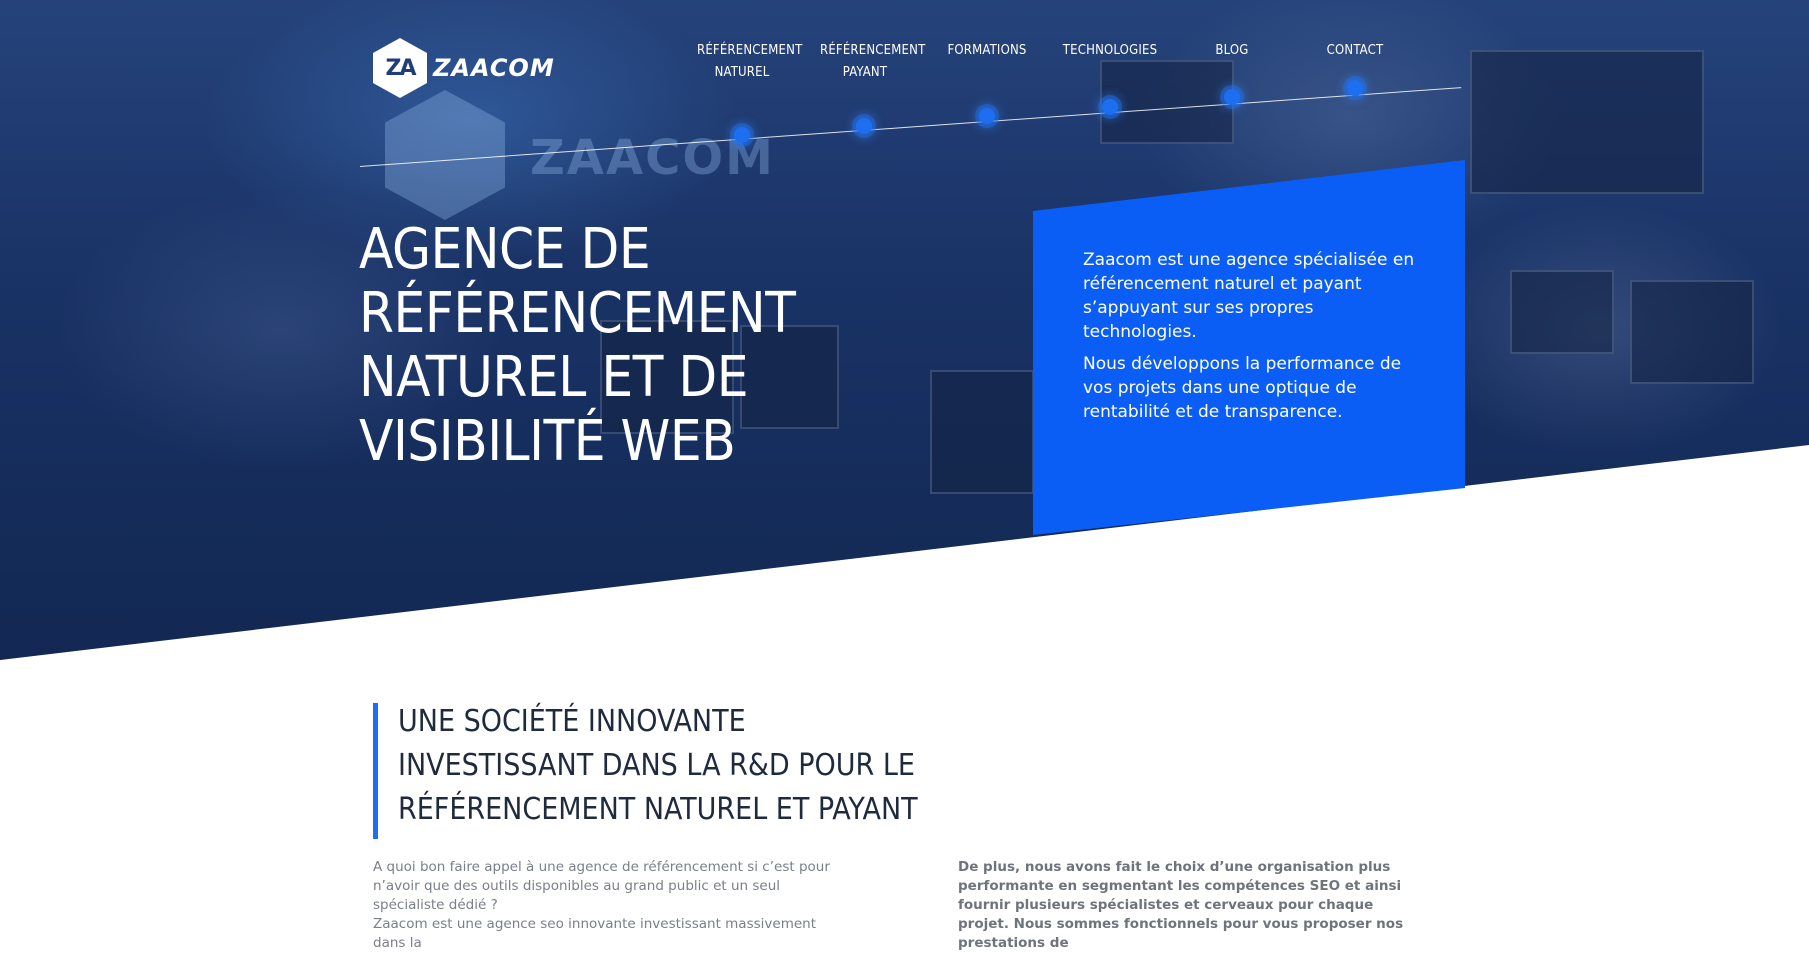 This screenshot has width=1809, height=953. I want to click on section-accent-bar, so click(375, 771).